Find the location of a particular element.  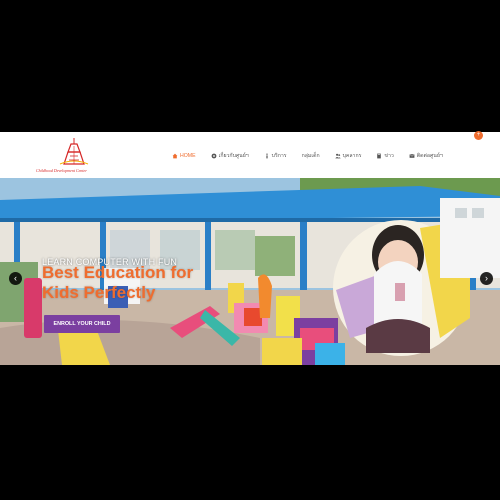

nav-item-contact: ติดต่อศูนย์ฯ is located at coordinates (426, 156).